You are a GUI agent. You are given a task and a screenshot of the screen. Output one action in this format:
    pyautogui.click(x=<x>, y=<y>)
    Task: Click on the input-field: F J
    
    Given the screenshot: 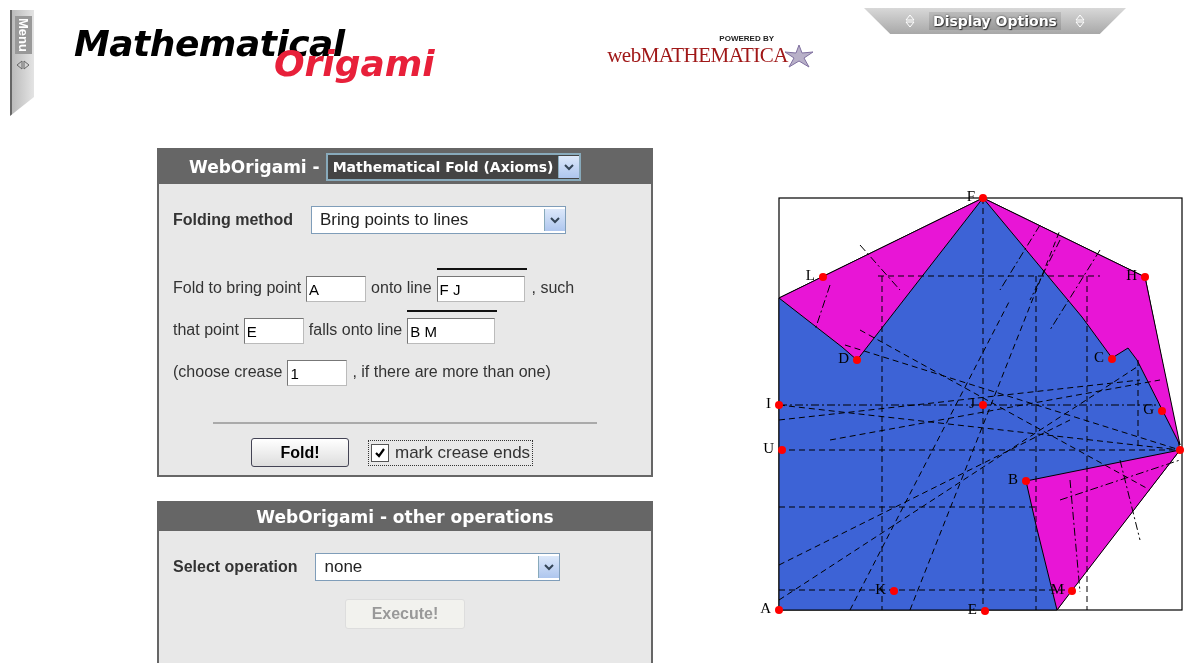 What is the action you would take?
    pyautogui.click(x=480, y=289)
    